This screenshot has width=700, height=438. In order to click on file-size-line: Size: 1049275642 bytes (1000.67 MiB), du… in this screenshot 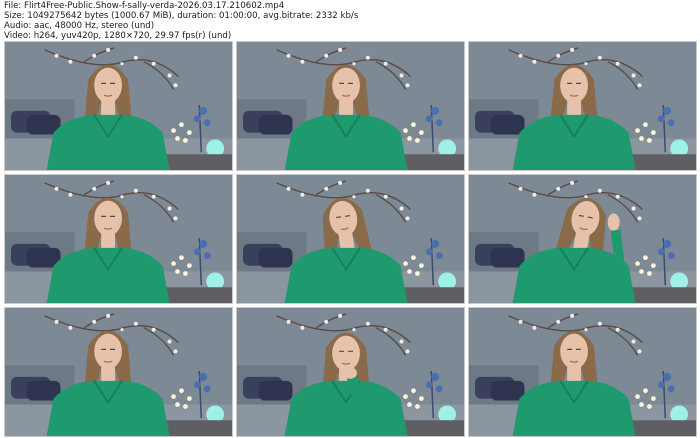, I will do `click(181, 16)`.